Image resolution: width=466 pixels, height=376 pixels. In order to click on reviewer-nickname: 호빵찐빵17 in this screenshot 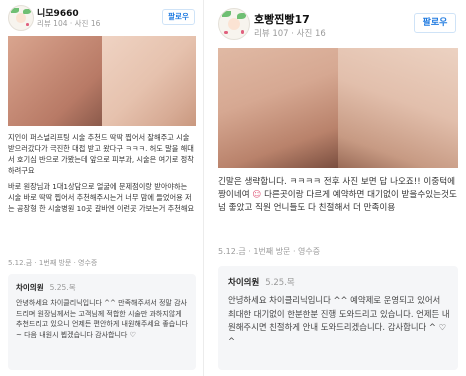, I will do `click(282, 19)`.